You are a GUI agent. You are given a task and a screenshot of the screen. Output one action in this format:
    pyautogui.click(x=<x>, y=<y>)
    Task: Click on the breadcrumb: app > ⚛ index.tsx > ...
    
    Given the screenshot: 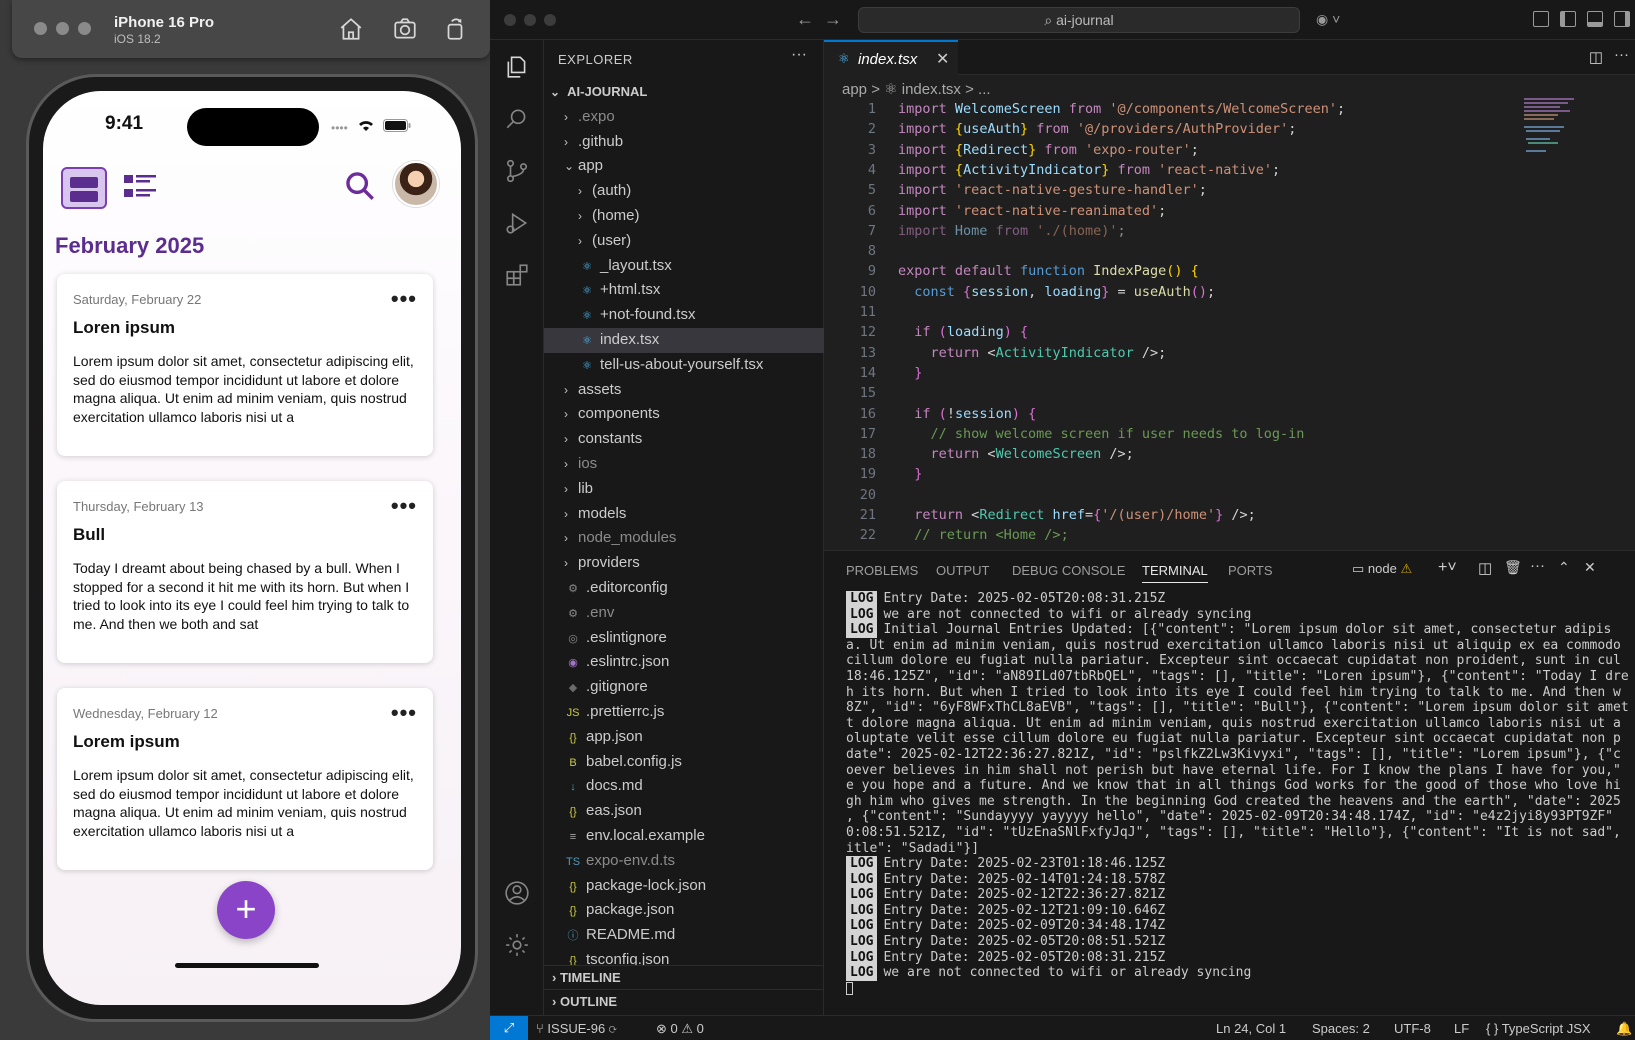 What is the action you would take?
    pyautogui.click(x=916, y=89)
    